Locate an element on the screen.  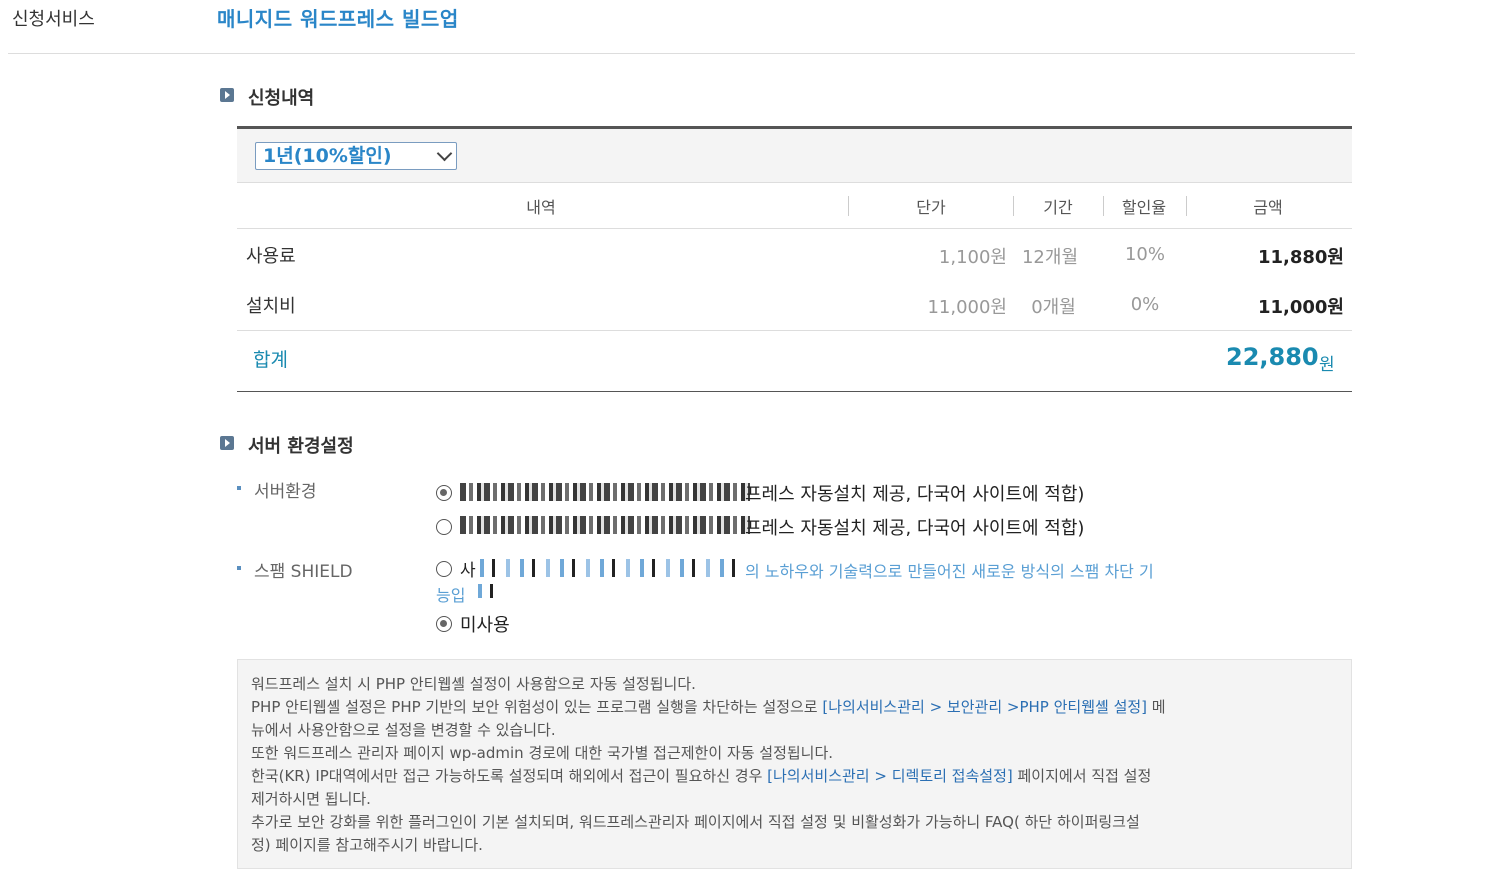
spam-shield-desc-2: 능입 is located at coordinates (451, 595).